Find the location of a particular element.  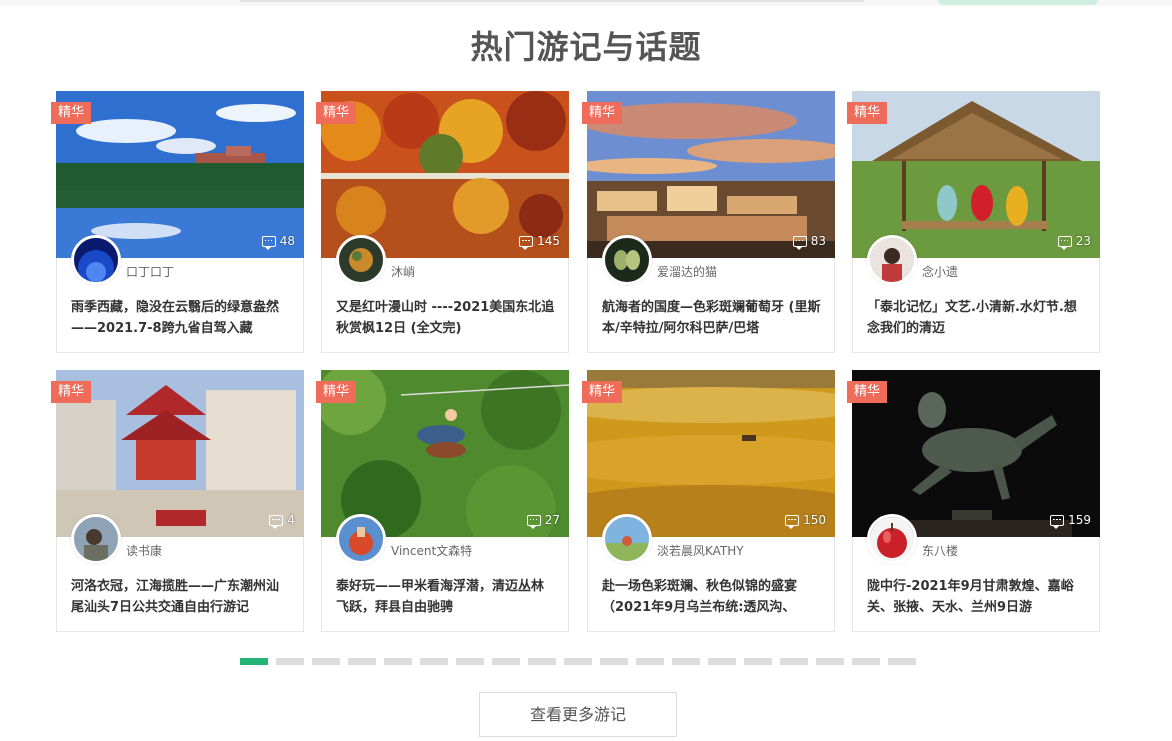

search-bar-edge is located at coordinates (552, 1).